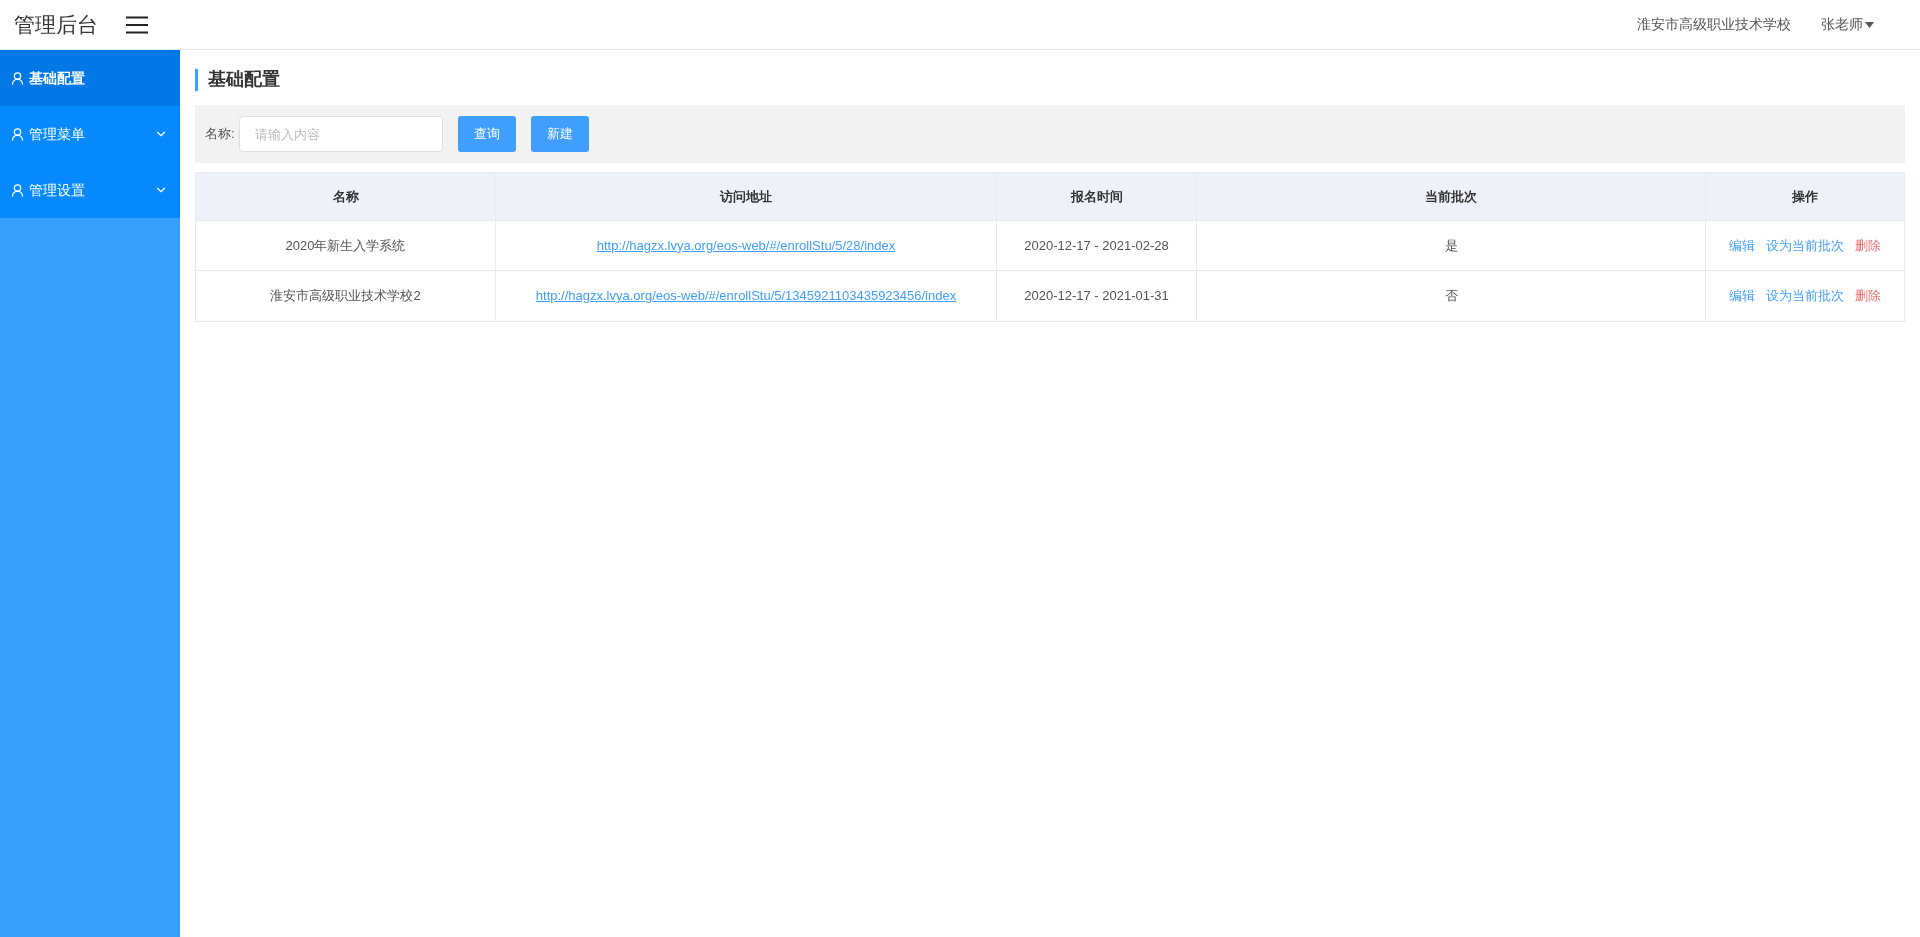 This screenshot has width=1920, height=937. Describe the element at coordinates (1847, 24) in the screenshot. I see `user-menu: 张老师` at that location.